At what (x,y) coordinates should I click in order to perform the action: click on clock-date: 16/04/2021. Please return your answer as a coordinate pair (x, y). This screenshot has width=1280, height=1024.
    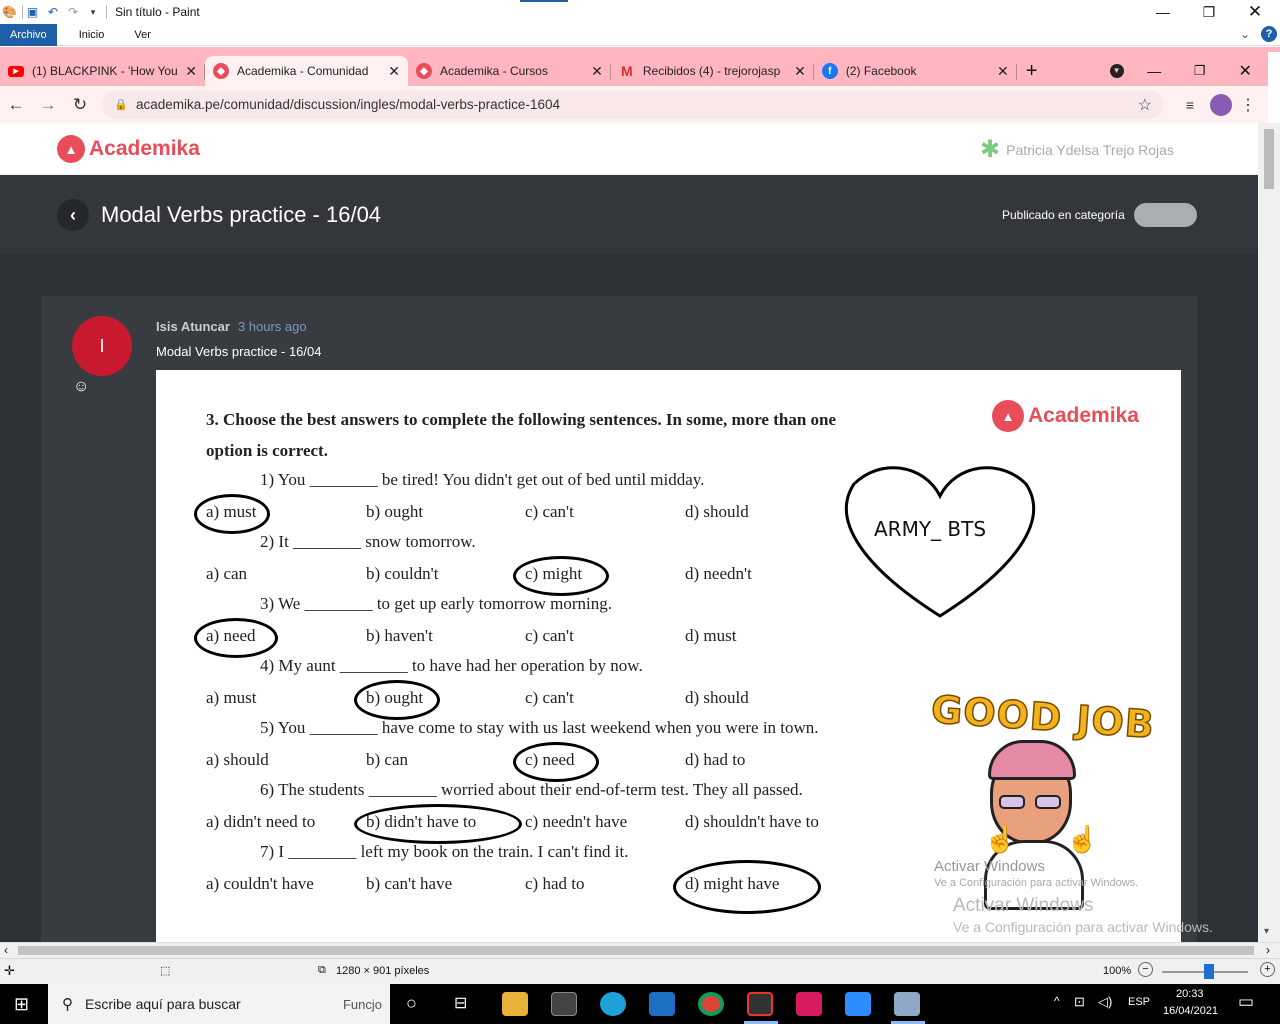
    Looking at the image, I should click on (1190, 1011).